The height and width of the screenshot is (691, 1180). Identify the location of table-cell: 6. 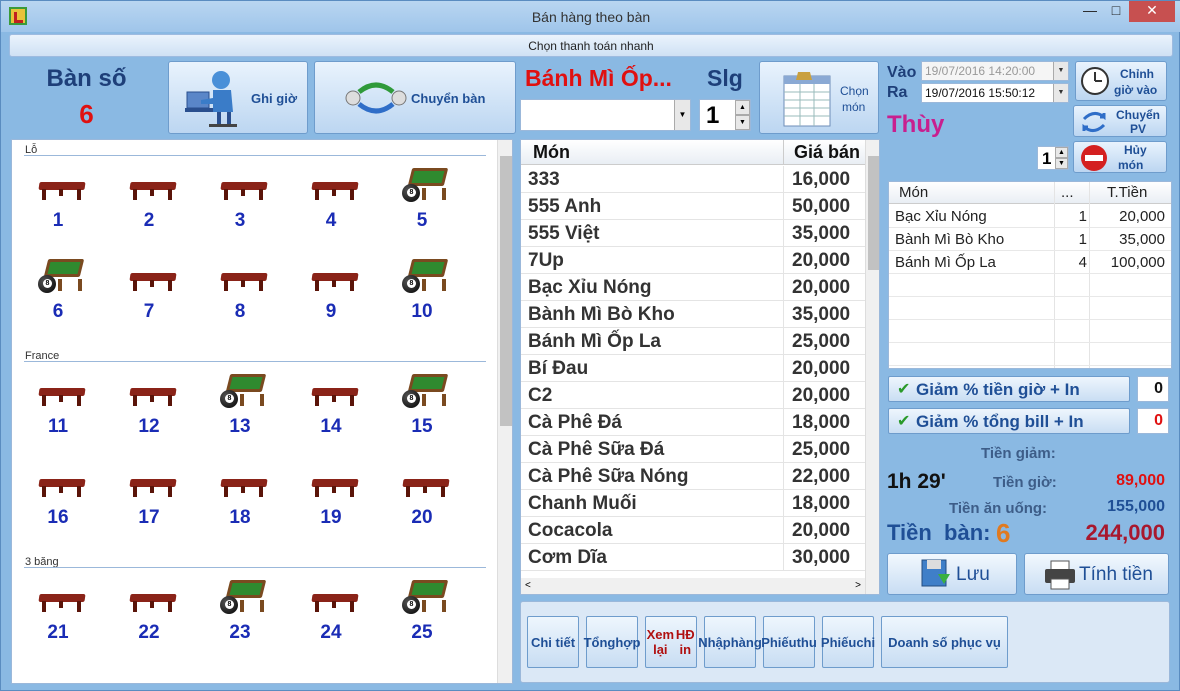
(58, 294).